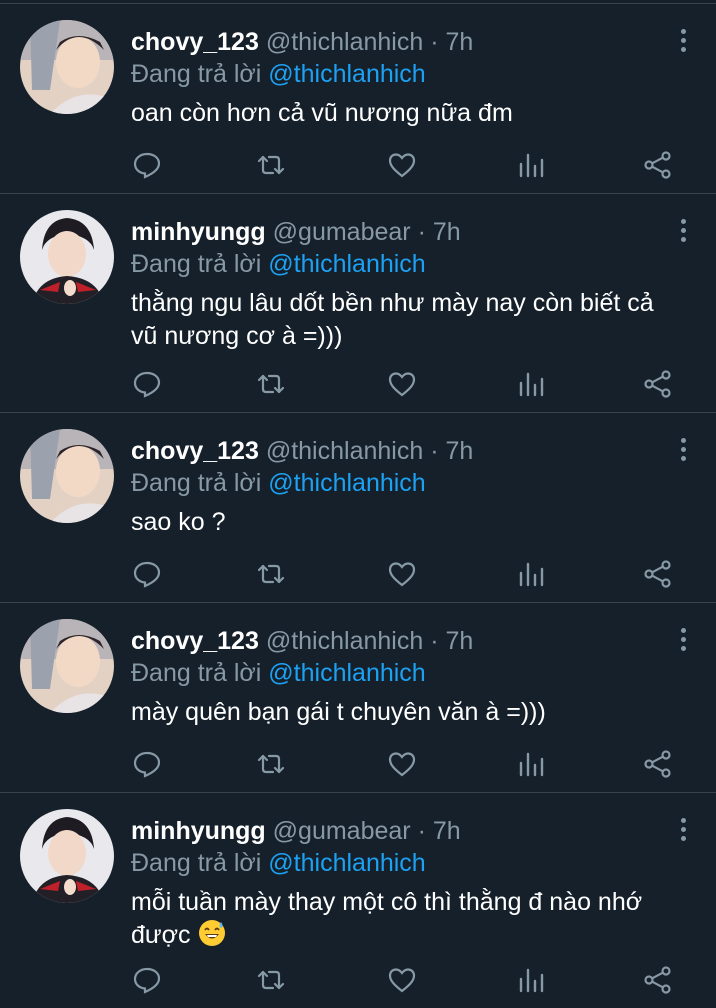 This screenshot has width=716, height=1008. I want to click on tweet-text: mày quên bạn gái t chuyên văn à =))), so click(338, 712).